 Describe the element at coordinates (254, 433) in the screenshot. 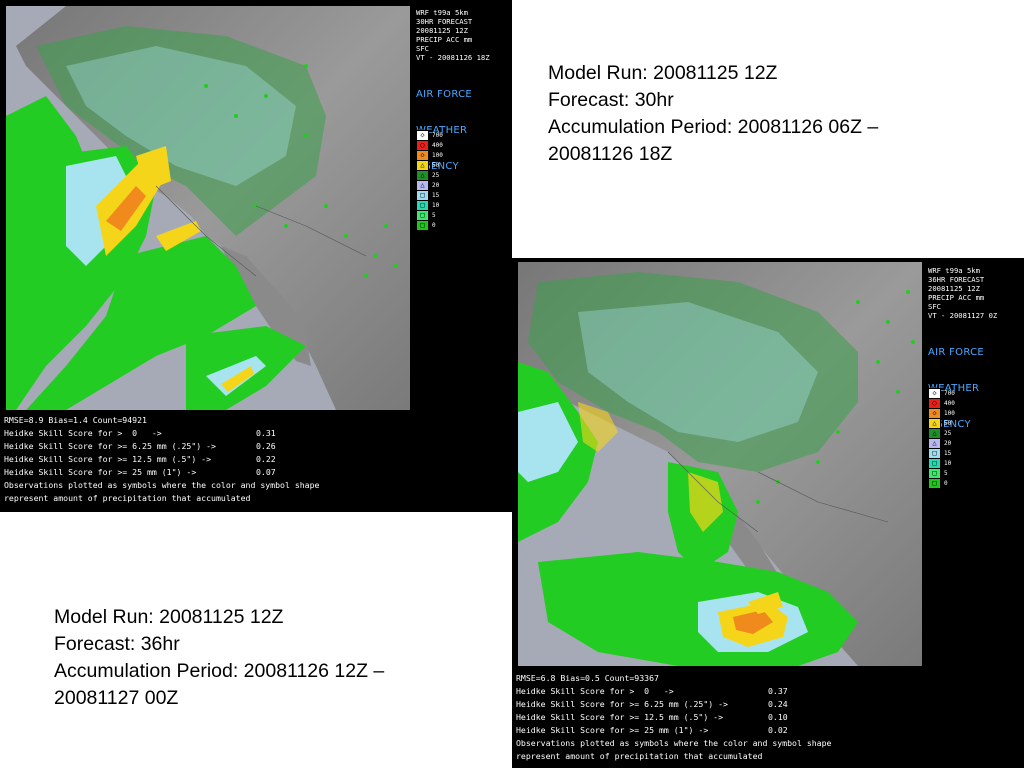

I see `heidke-row: Heidke Skill Score for > 0 -> 0.31` at that location.